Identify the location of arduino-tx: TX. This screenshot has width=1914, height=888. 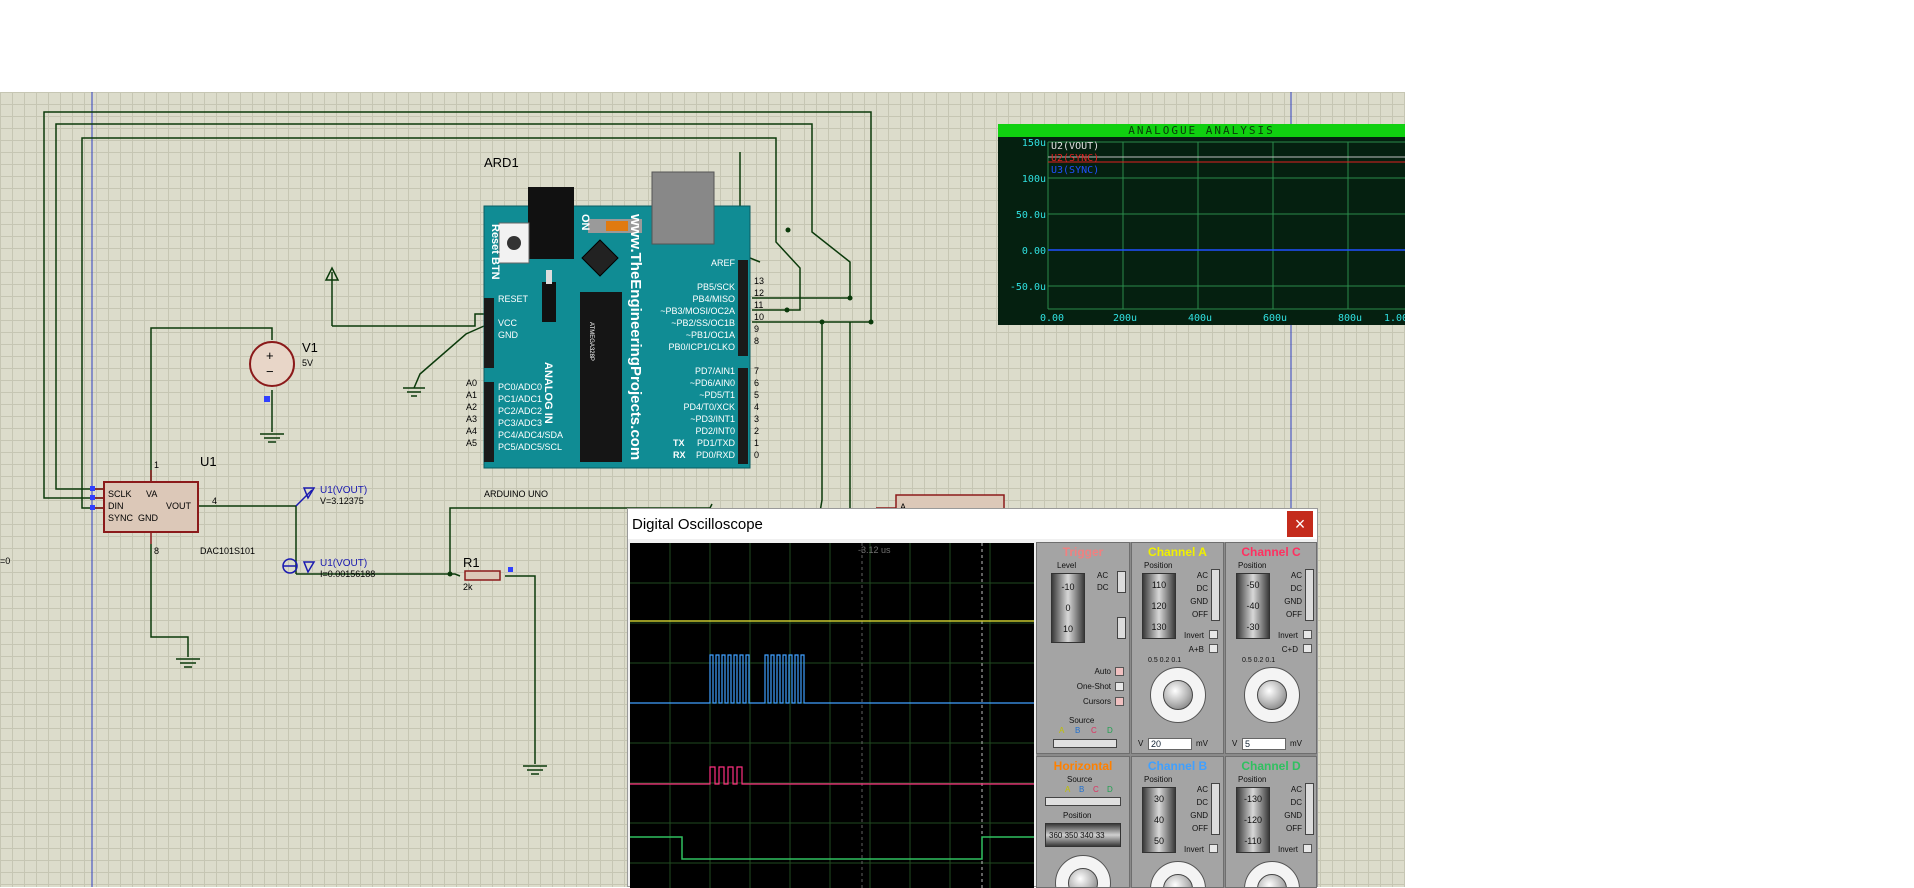
(679, 443).